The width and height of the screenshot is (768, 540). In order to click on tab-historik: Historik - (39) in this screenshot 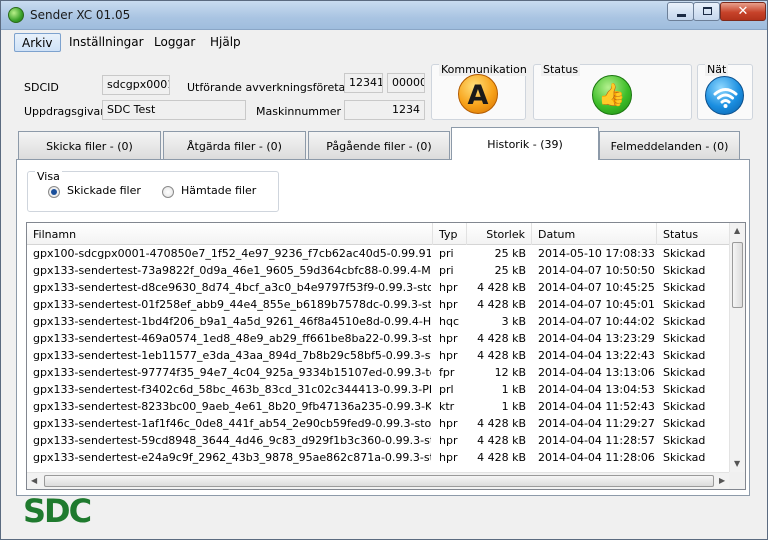, I will do `click(525, 143)`.